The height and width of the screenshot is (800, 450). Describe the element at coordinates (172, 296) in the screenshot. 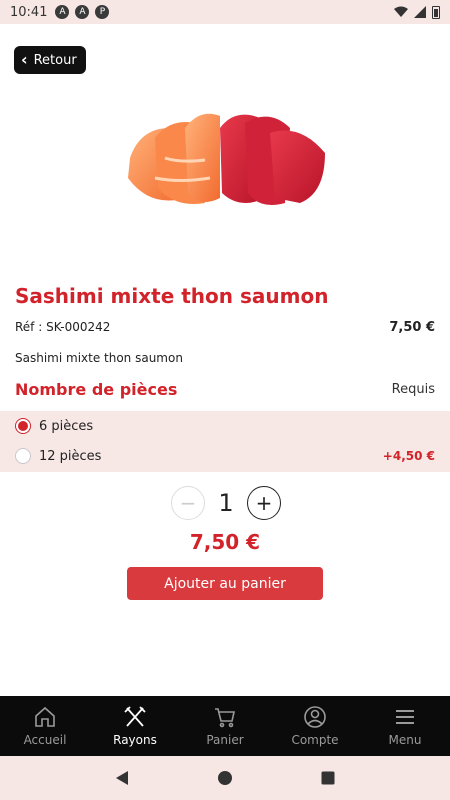

I see `product-title: Sashimi mixte thon saumon` at that location.